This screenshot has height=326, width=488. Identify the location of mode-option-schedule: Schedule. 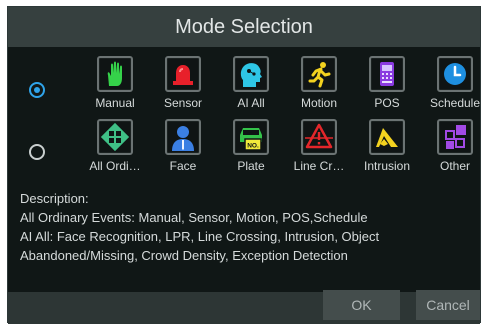
(455, 86).